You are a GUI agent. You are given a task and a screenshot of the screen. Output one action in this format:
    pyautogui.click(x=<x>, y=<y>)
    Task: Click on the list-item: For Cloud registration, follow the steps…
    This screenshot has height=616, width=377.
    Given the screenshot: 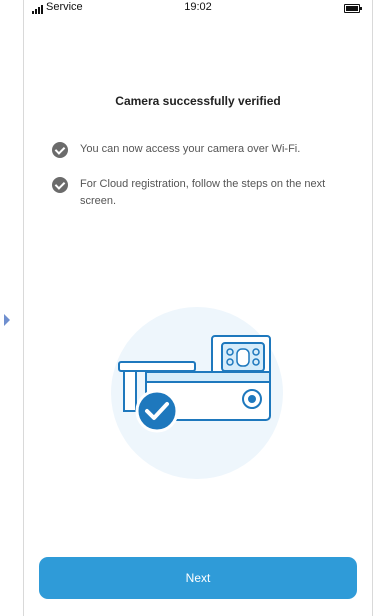 What is the action you would take?
    pyautogui.click(x=202, y=193)
    